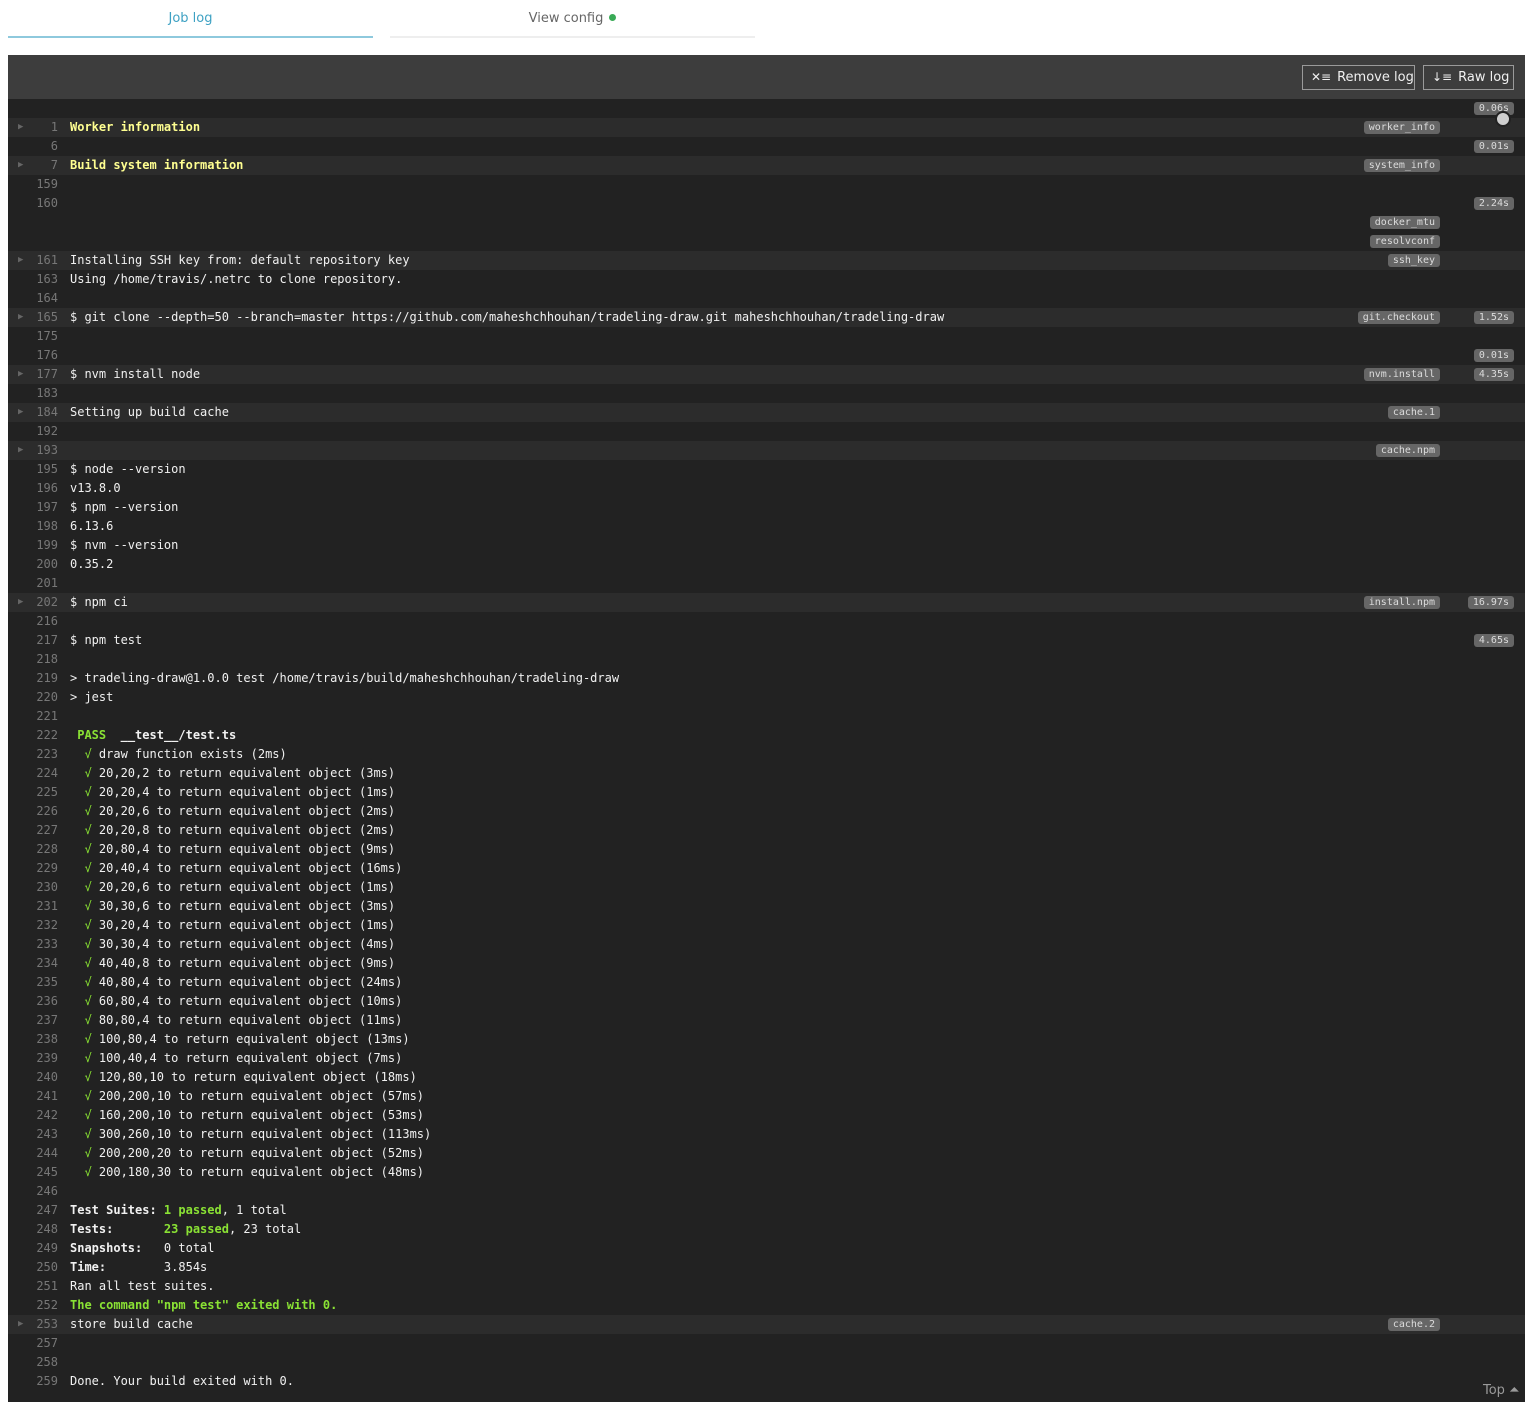 This screenshot has height=1402, width=1539. I want to click on caret-up-icon: ⏶, so click(1514, 1390).